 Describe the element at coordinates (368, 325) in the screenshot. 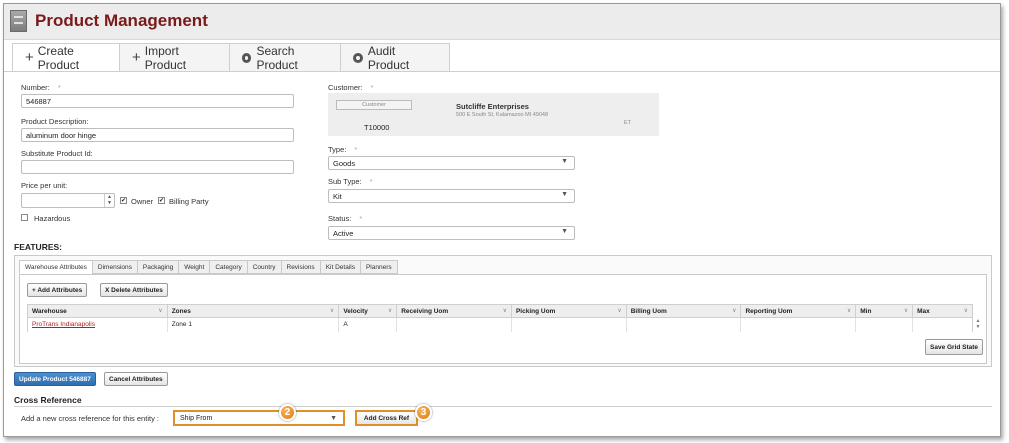

I see `cell-velocity: A` at that location.